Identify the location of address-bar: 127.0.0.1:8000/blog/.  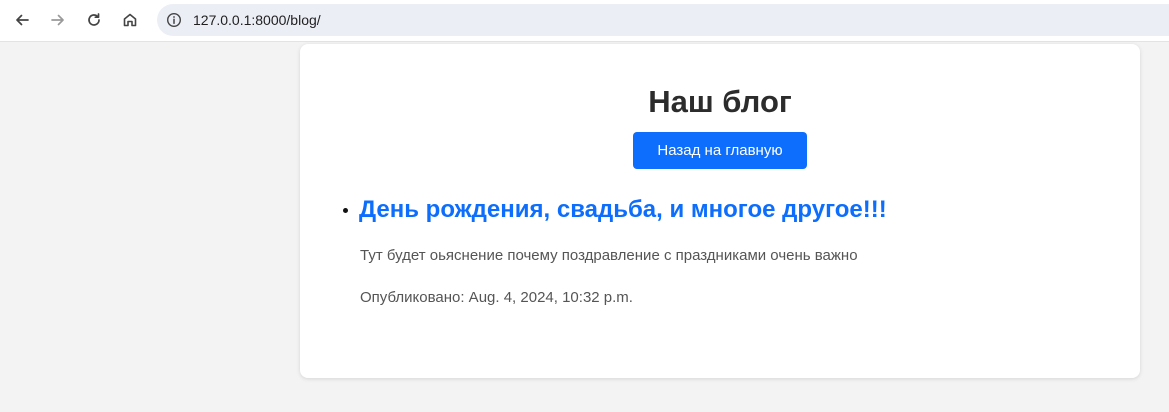
(663, 20).